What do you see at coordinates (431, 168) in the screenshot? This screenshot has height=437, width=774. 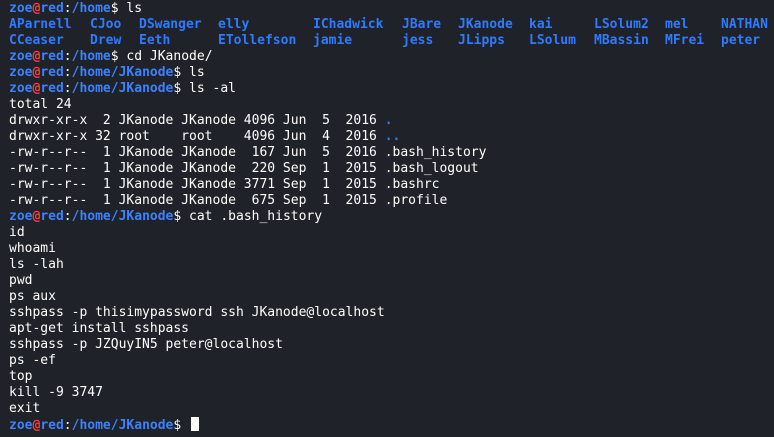 I see `file-name: .bash_logout` at bounding box center [431, 168].